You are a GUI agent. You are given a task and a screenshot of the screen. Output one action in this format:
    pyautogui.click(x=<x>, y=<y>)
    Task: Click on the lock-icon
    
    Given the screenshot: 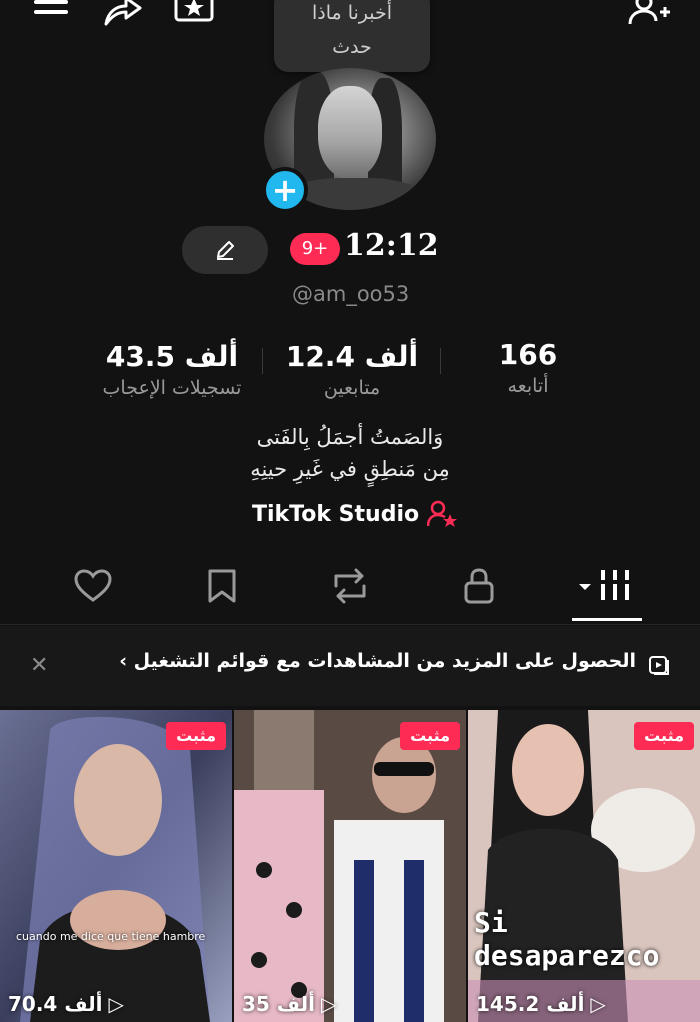 What is the action you would take?
    pyautogui.click(x=479, y=586)
    